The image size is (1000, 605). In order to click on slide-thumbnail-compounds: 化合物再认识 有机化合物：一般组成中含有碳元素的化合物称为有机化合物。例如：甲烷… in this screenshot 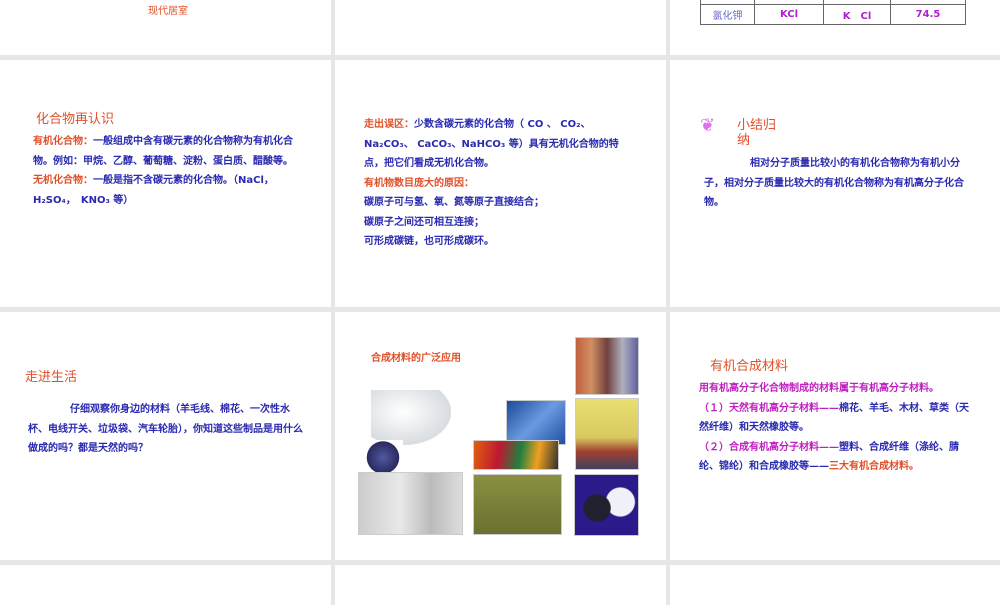, I will do `click(165, 183)`.